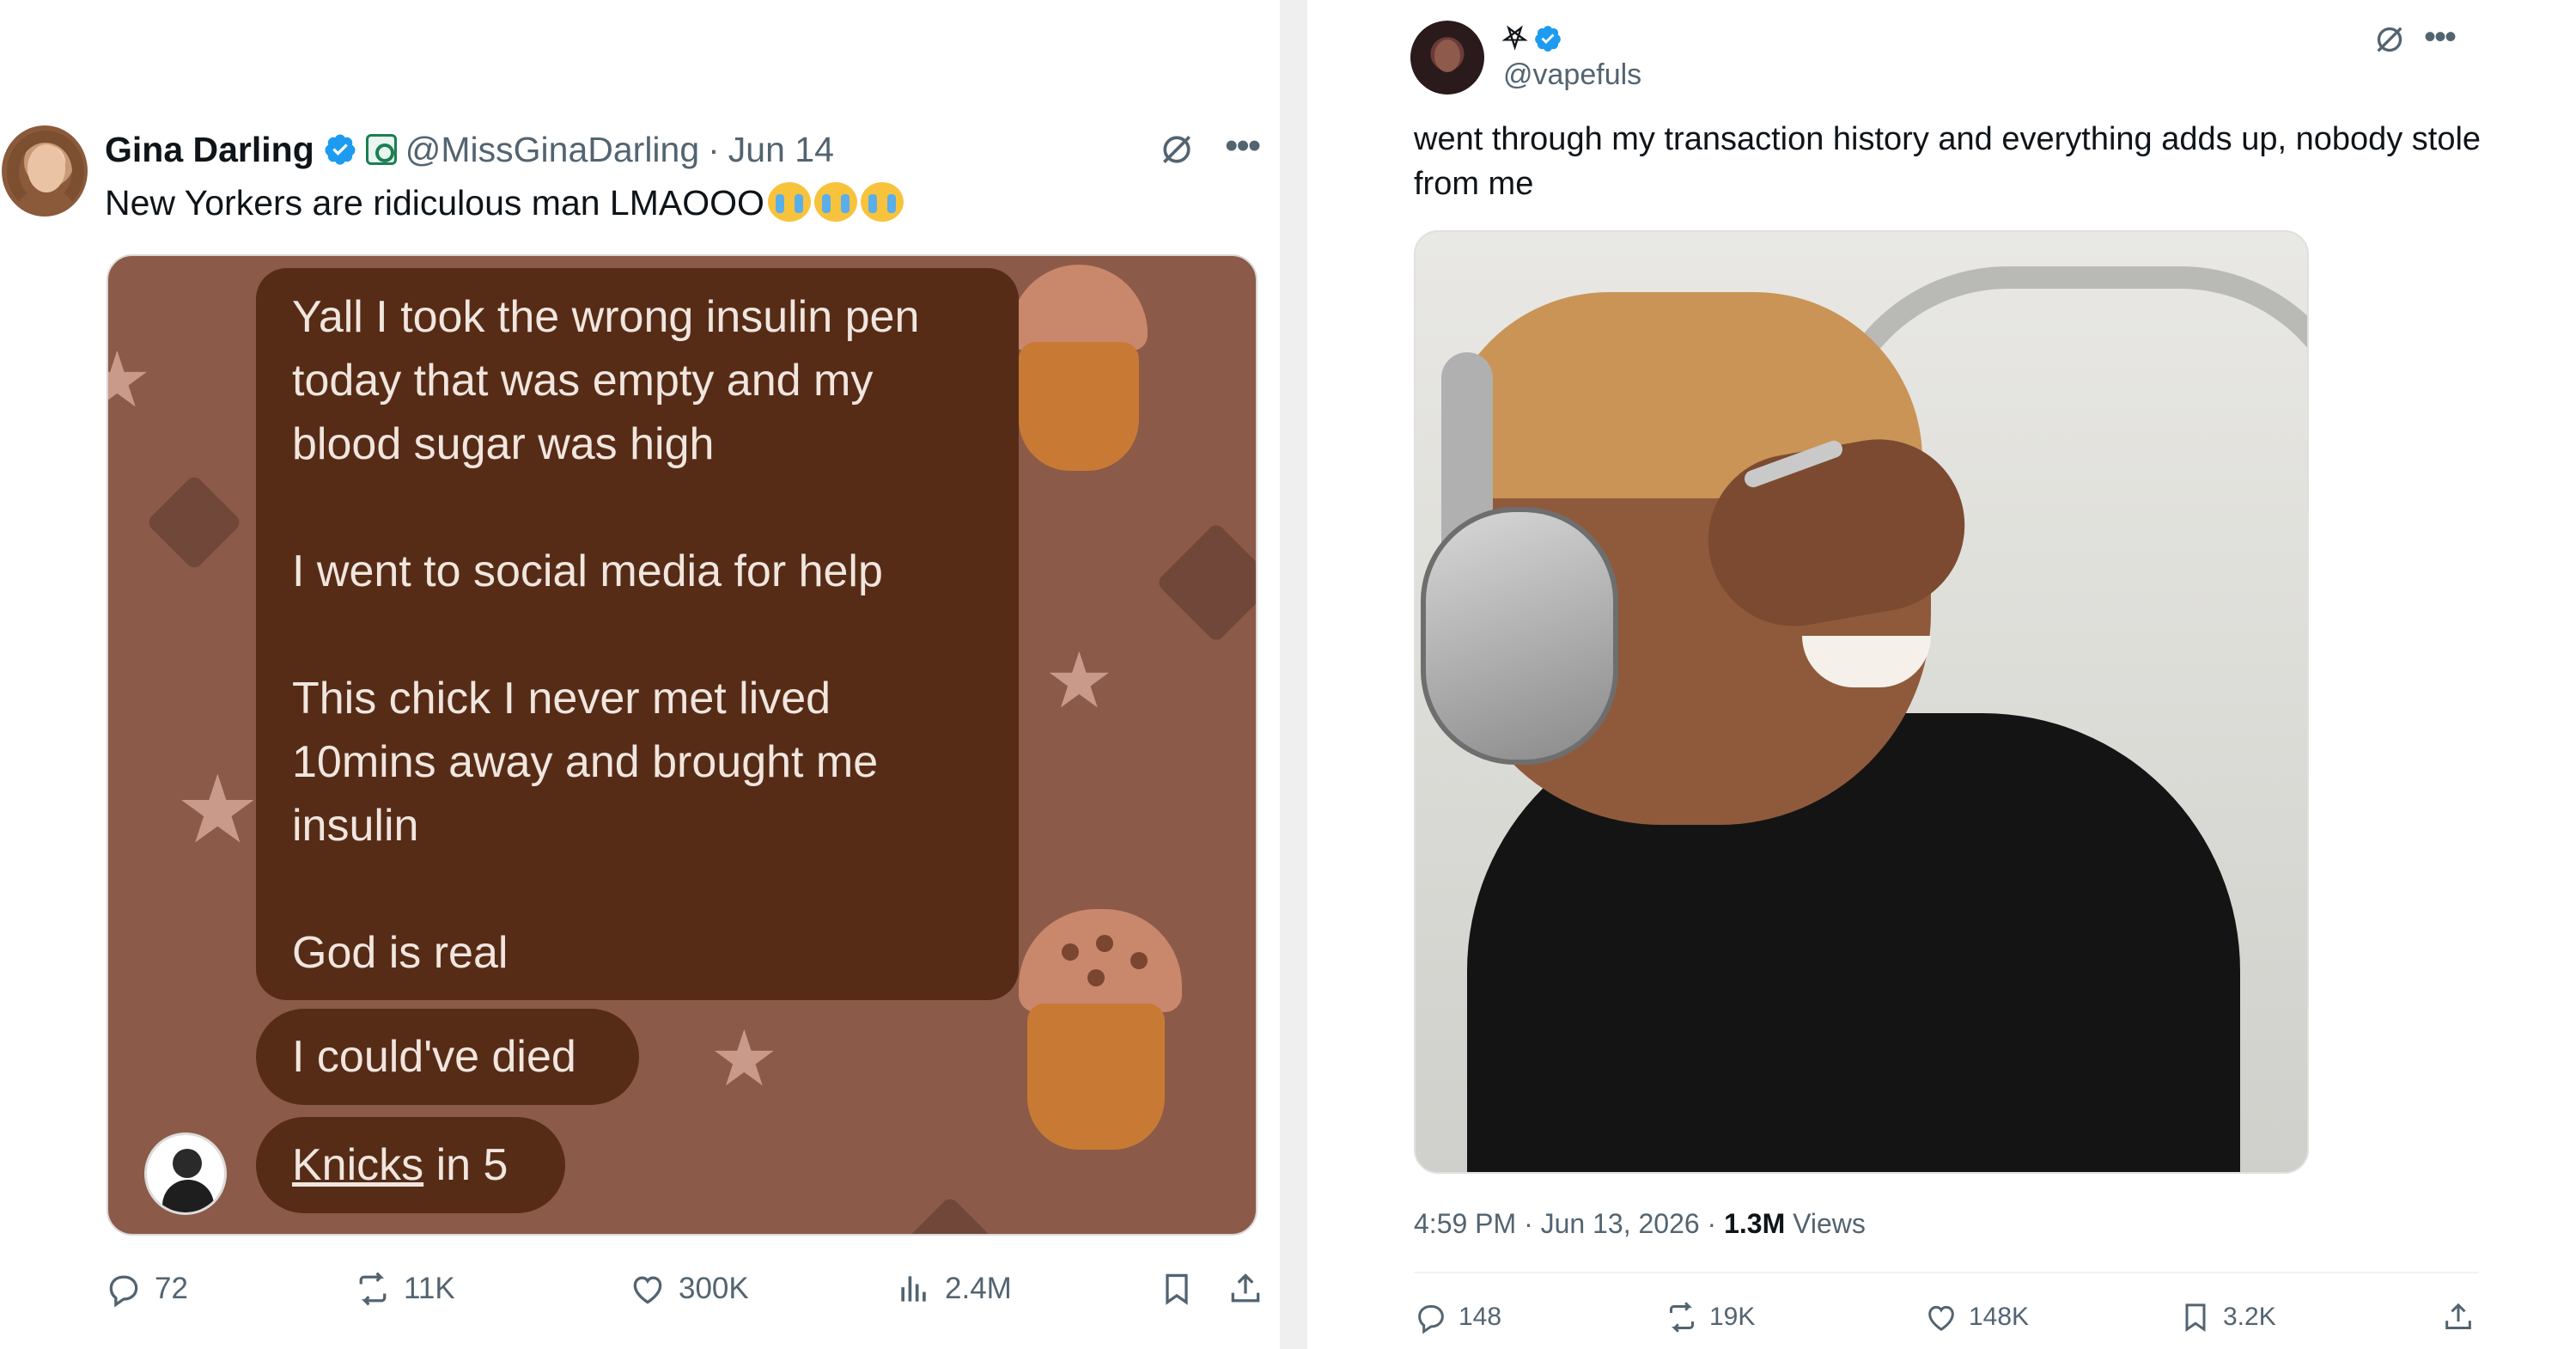 The height and width of the screenshot is (1349, 2576). What do you see at coordinates (1480, 1317) in the screenshot?
I see `reply-count: 148` at bounding box center [1480, 1317].